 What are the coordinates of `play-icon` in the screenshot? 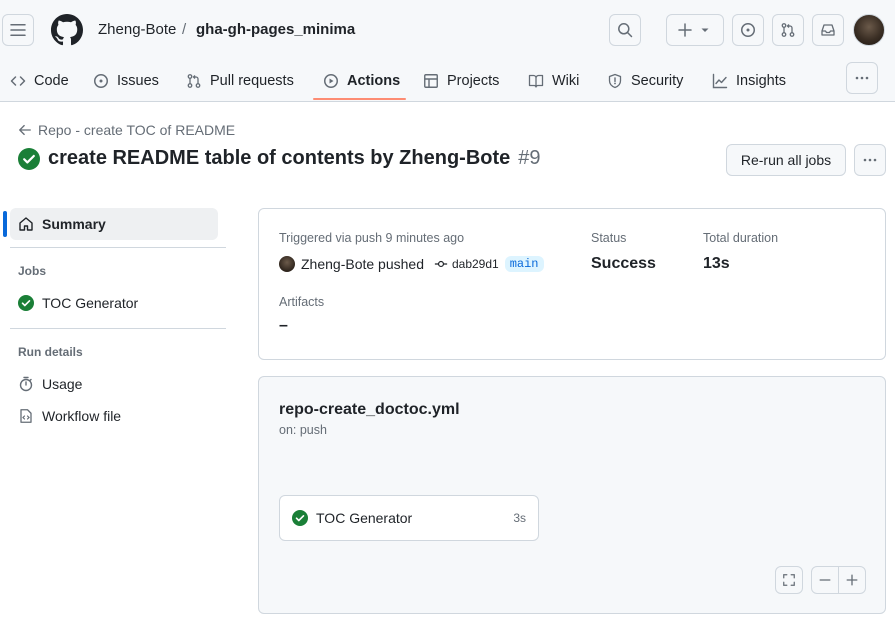 It's located at (331, 81).